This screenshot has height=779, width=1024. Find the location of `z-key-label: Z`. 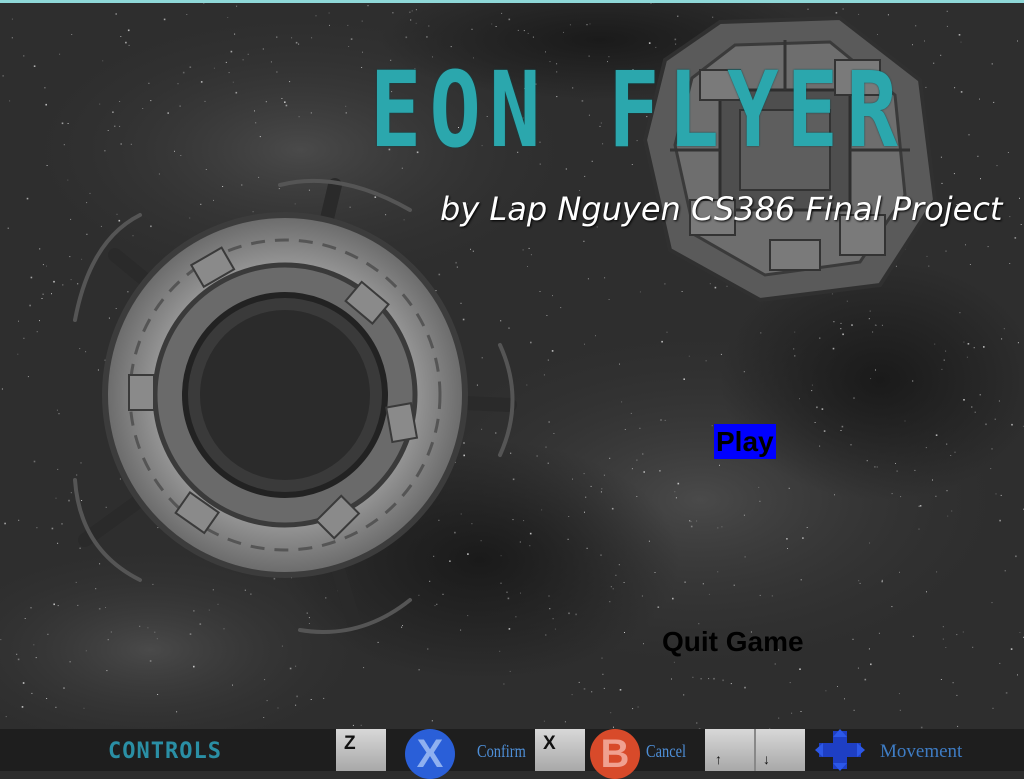

z-key-label: Z is located at coordinates (350, 743).